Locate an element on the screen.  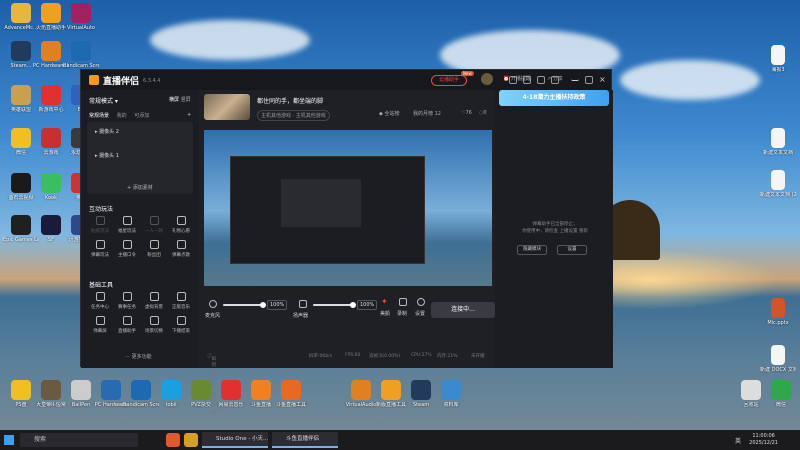
record-icon is located at coordinates (403, 302).